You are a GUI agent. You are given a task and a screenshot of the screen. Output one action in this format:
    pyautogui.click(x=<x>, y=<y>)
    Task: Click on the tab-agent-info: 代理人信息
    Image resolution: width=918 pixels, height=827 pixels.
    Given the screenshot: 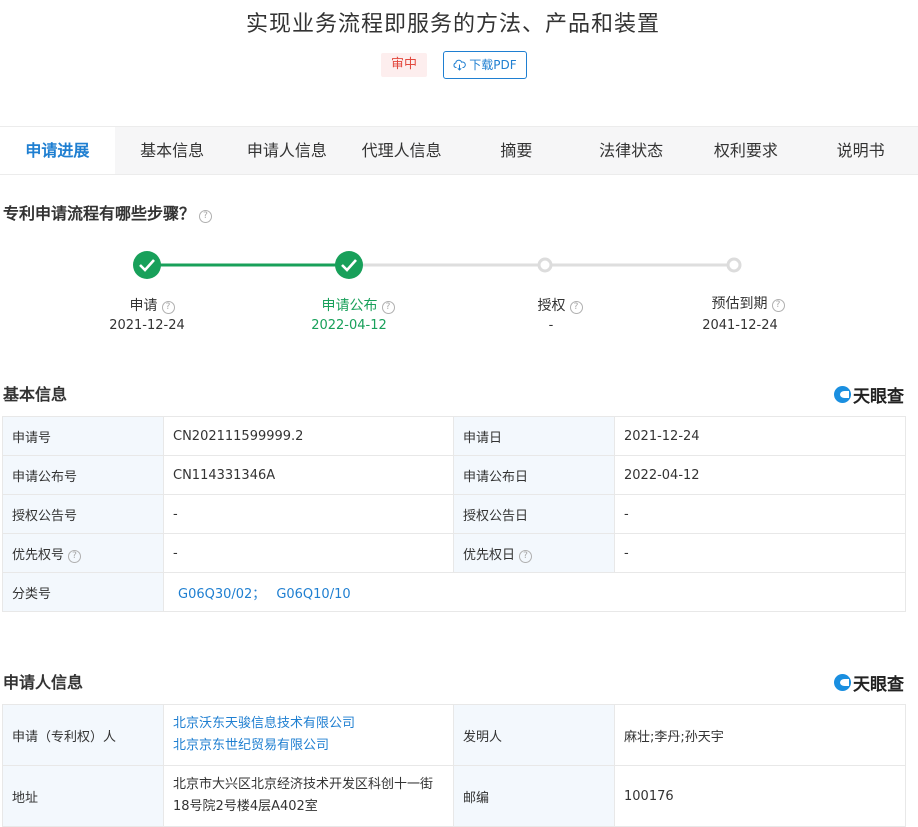 What is the action you would take?
    pyautogui.click(x=401, y=150)
    